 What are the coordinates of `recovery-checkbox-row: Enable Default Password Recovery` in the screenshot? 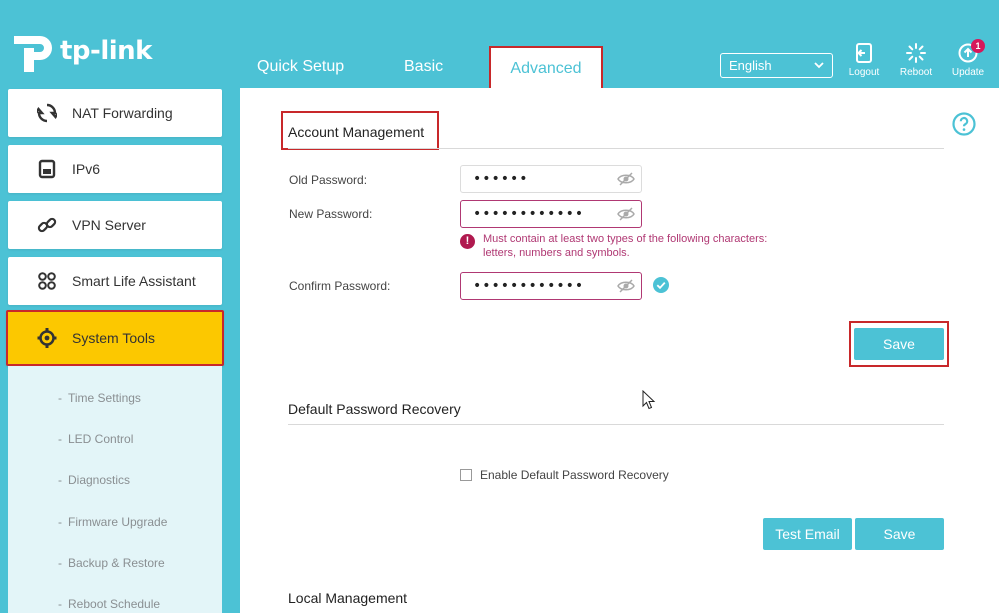 It's located at (564, 475).